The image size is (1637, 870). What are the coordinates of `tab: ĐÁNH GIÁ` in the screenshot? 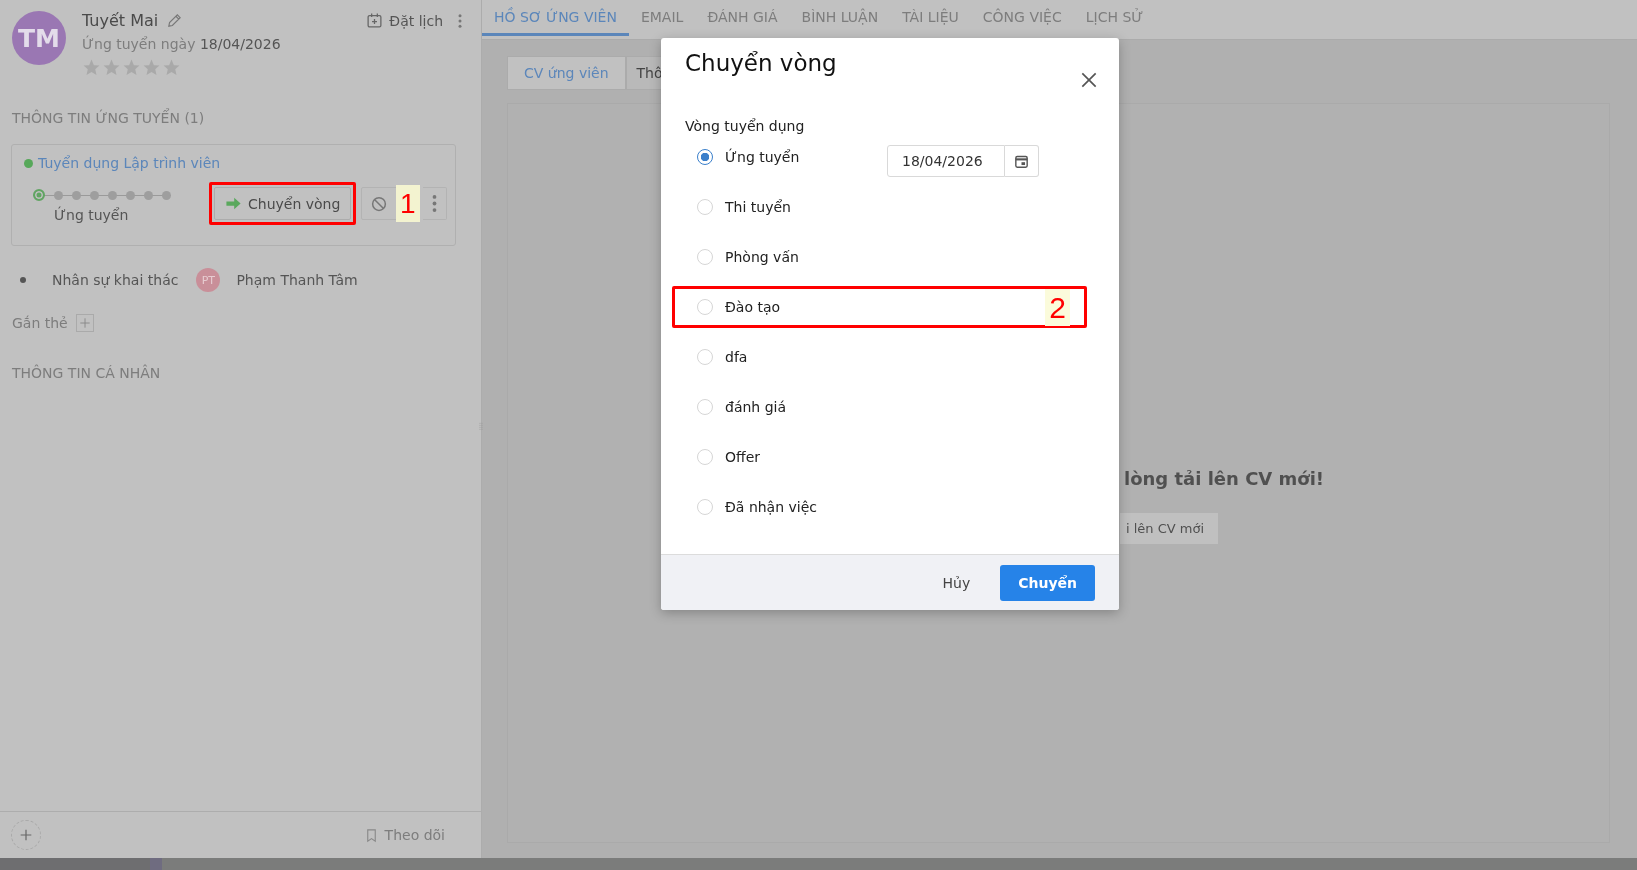 It's located at (742, 18).